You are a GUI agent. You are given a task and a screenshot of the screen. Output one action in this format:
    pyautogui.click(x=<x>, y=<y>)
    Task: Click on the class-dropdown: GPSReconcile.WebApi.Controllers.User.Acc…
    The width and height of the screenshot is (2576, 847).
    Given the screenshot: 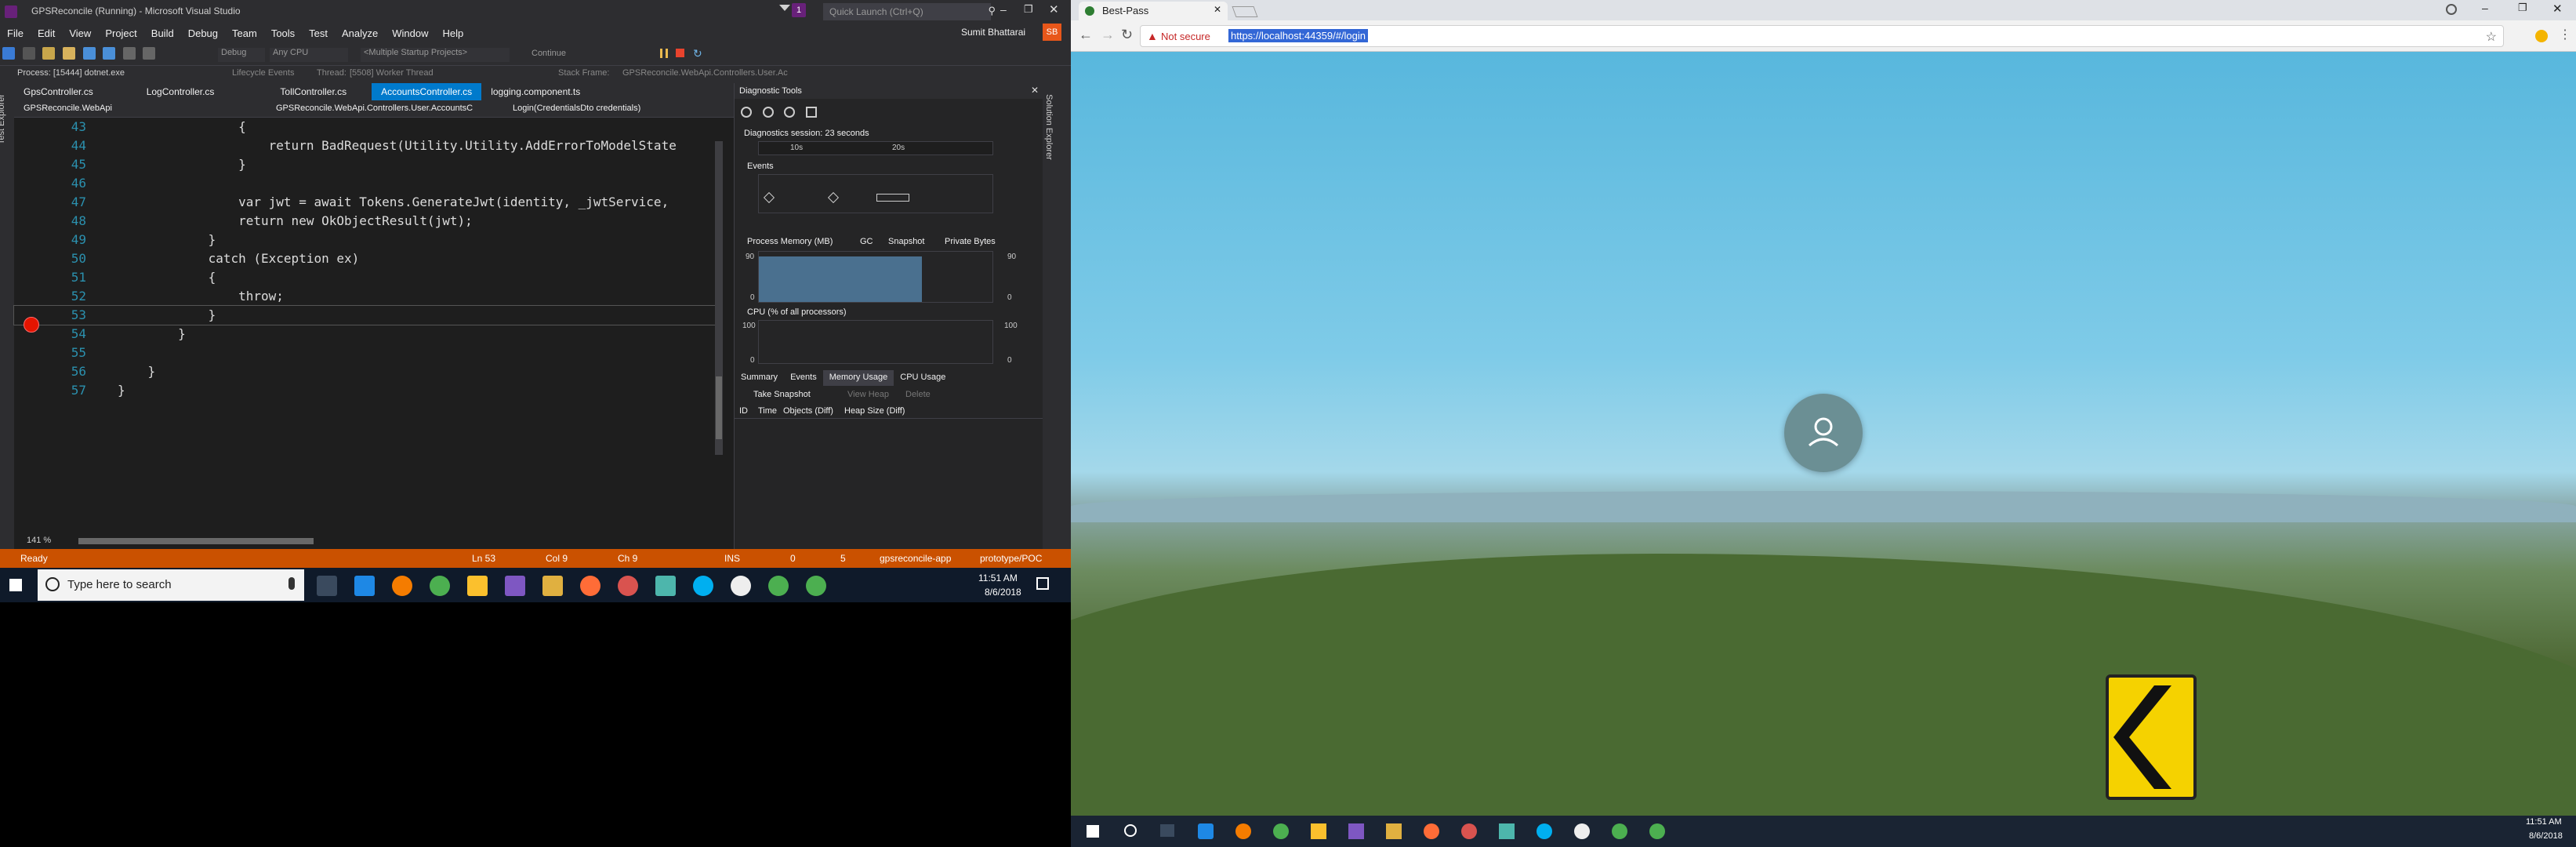 What is the action you would take?
    pyautogui.click(x=385, y=108)
    